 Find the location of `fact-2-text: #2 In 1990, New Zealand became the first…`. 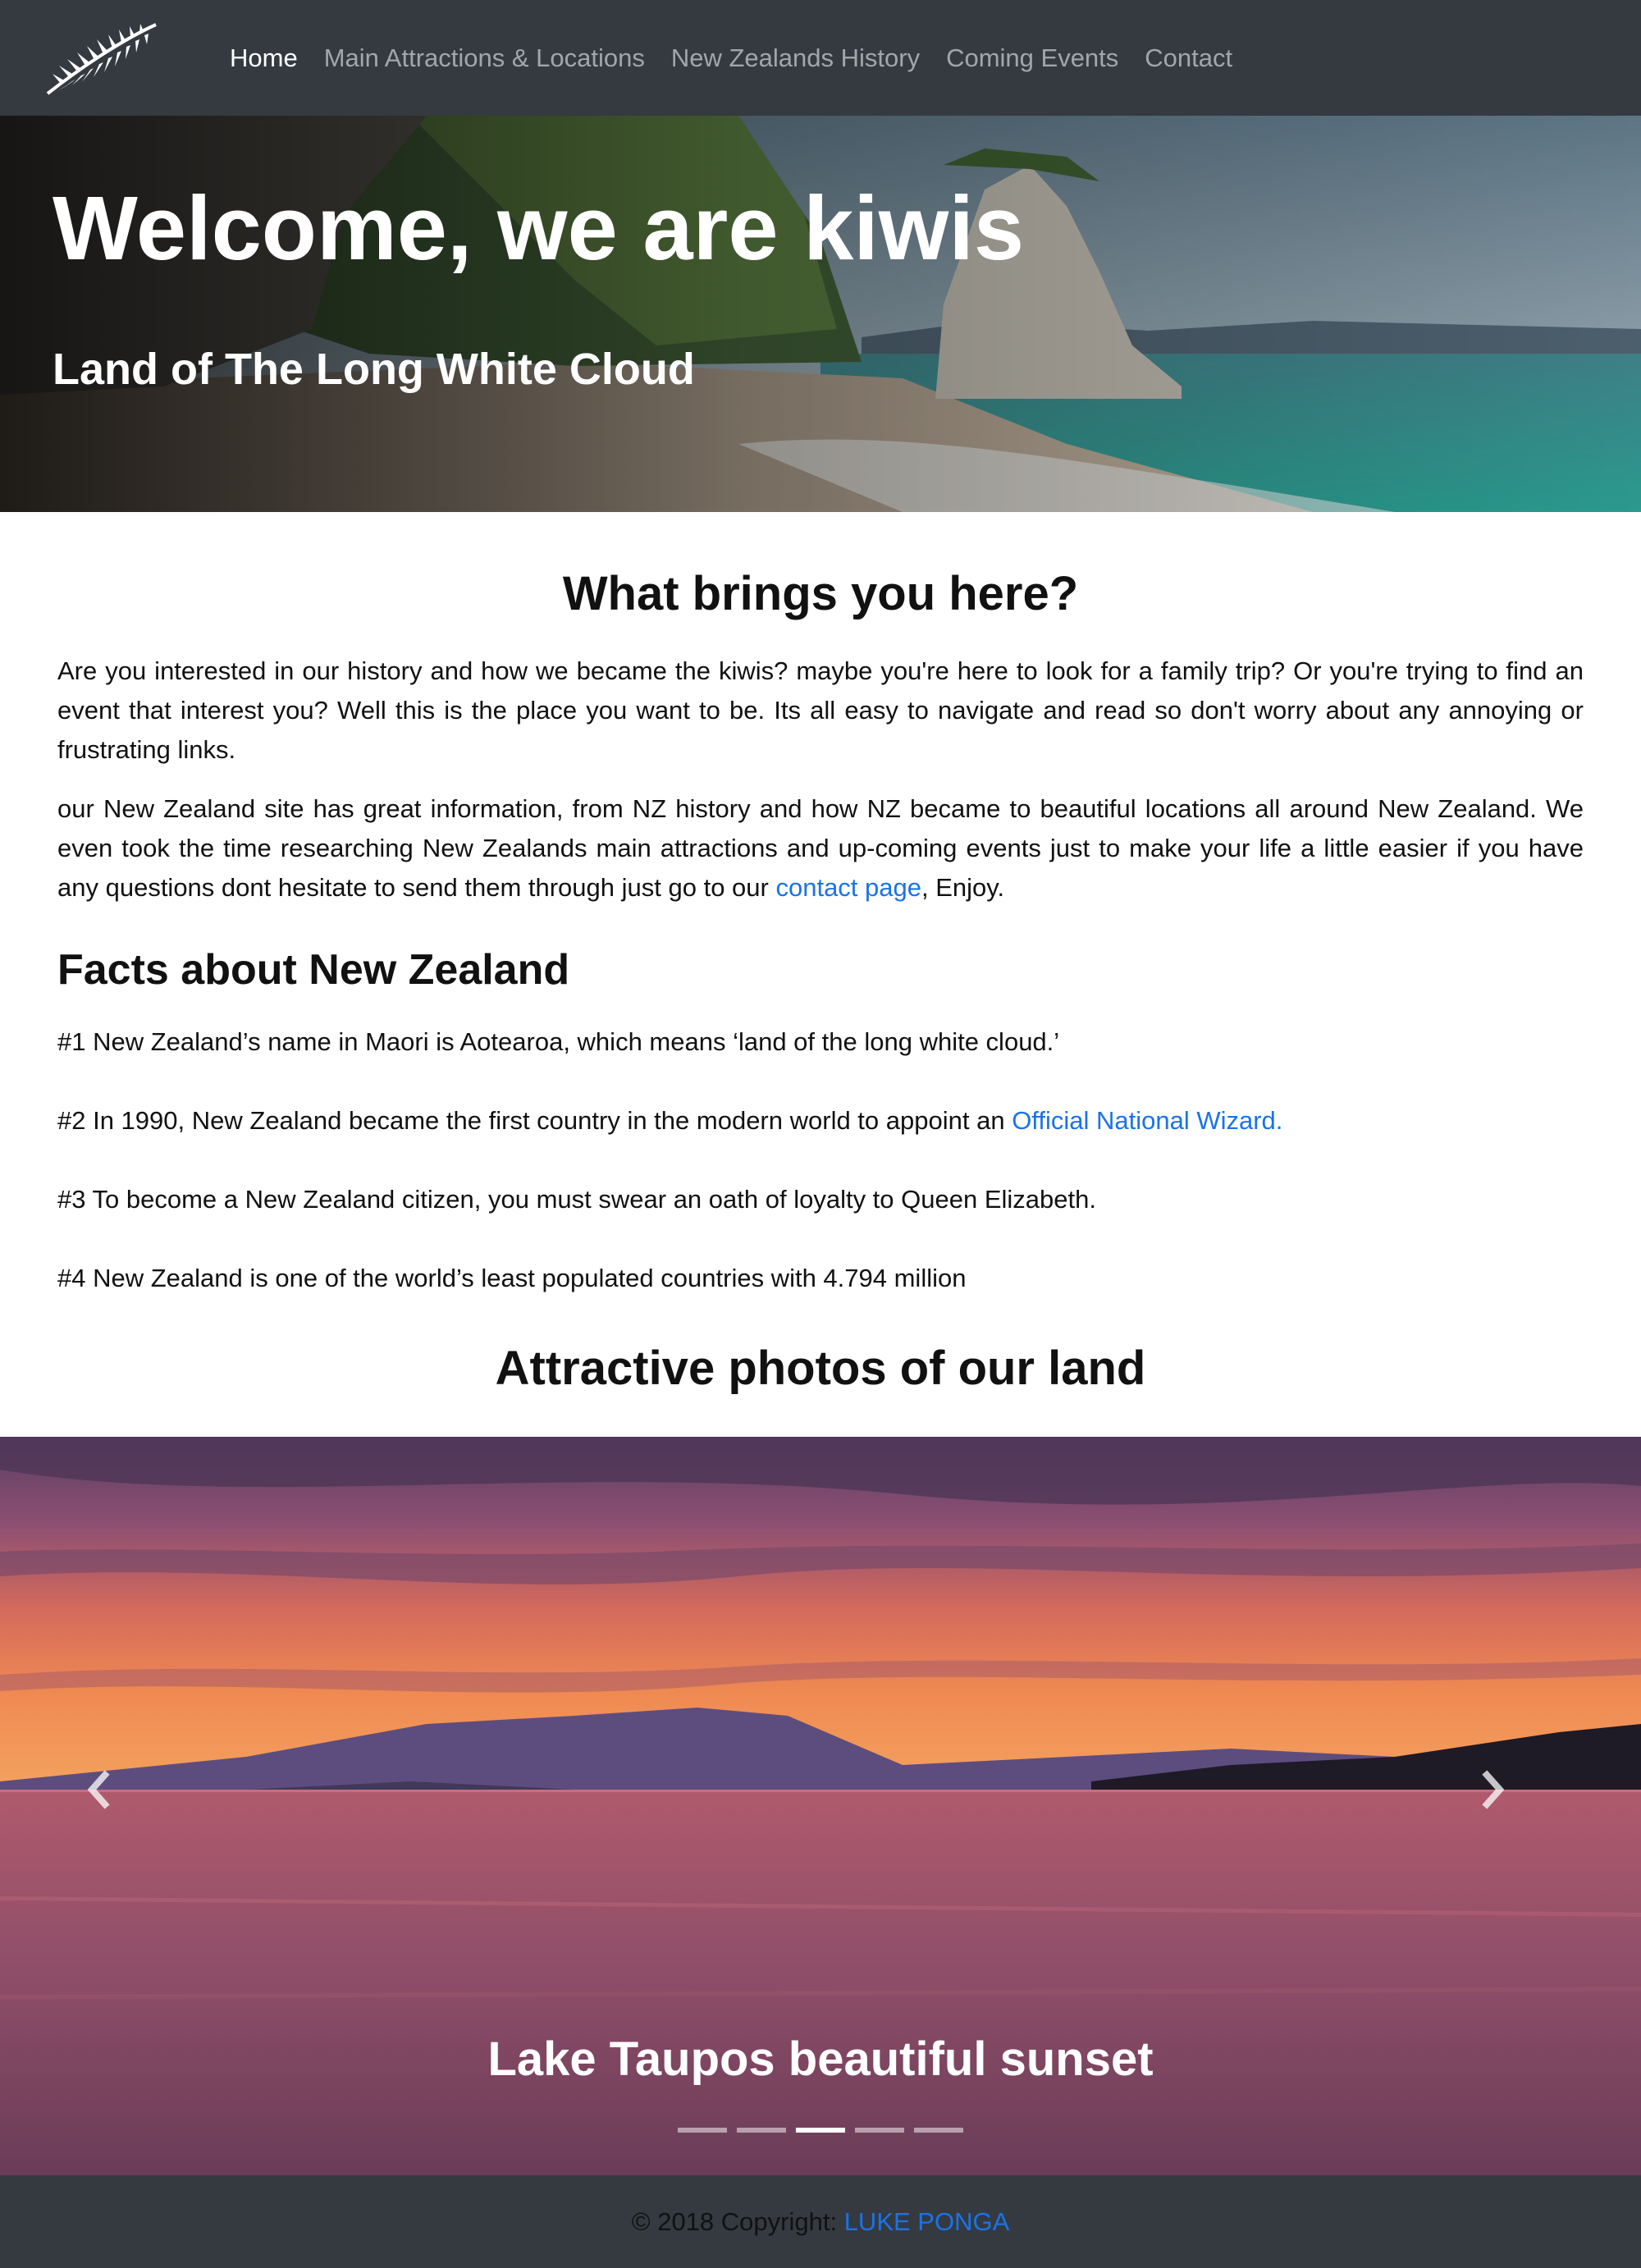

fact-2-text: #2 In 1990, New Zealand became the first… is located at coordinates (534, 1120).